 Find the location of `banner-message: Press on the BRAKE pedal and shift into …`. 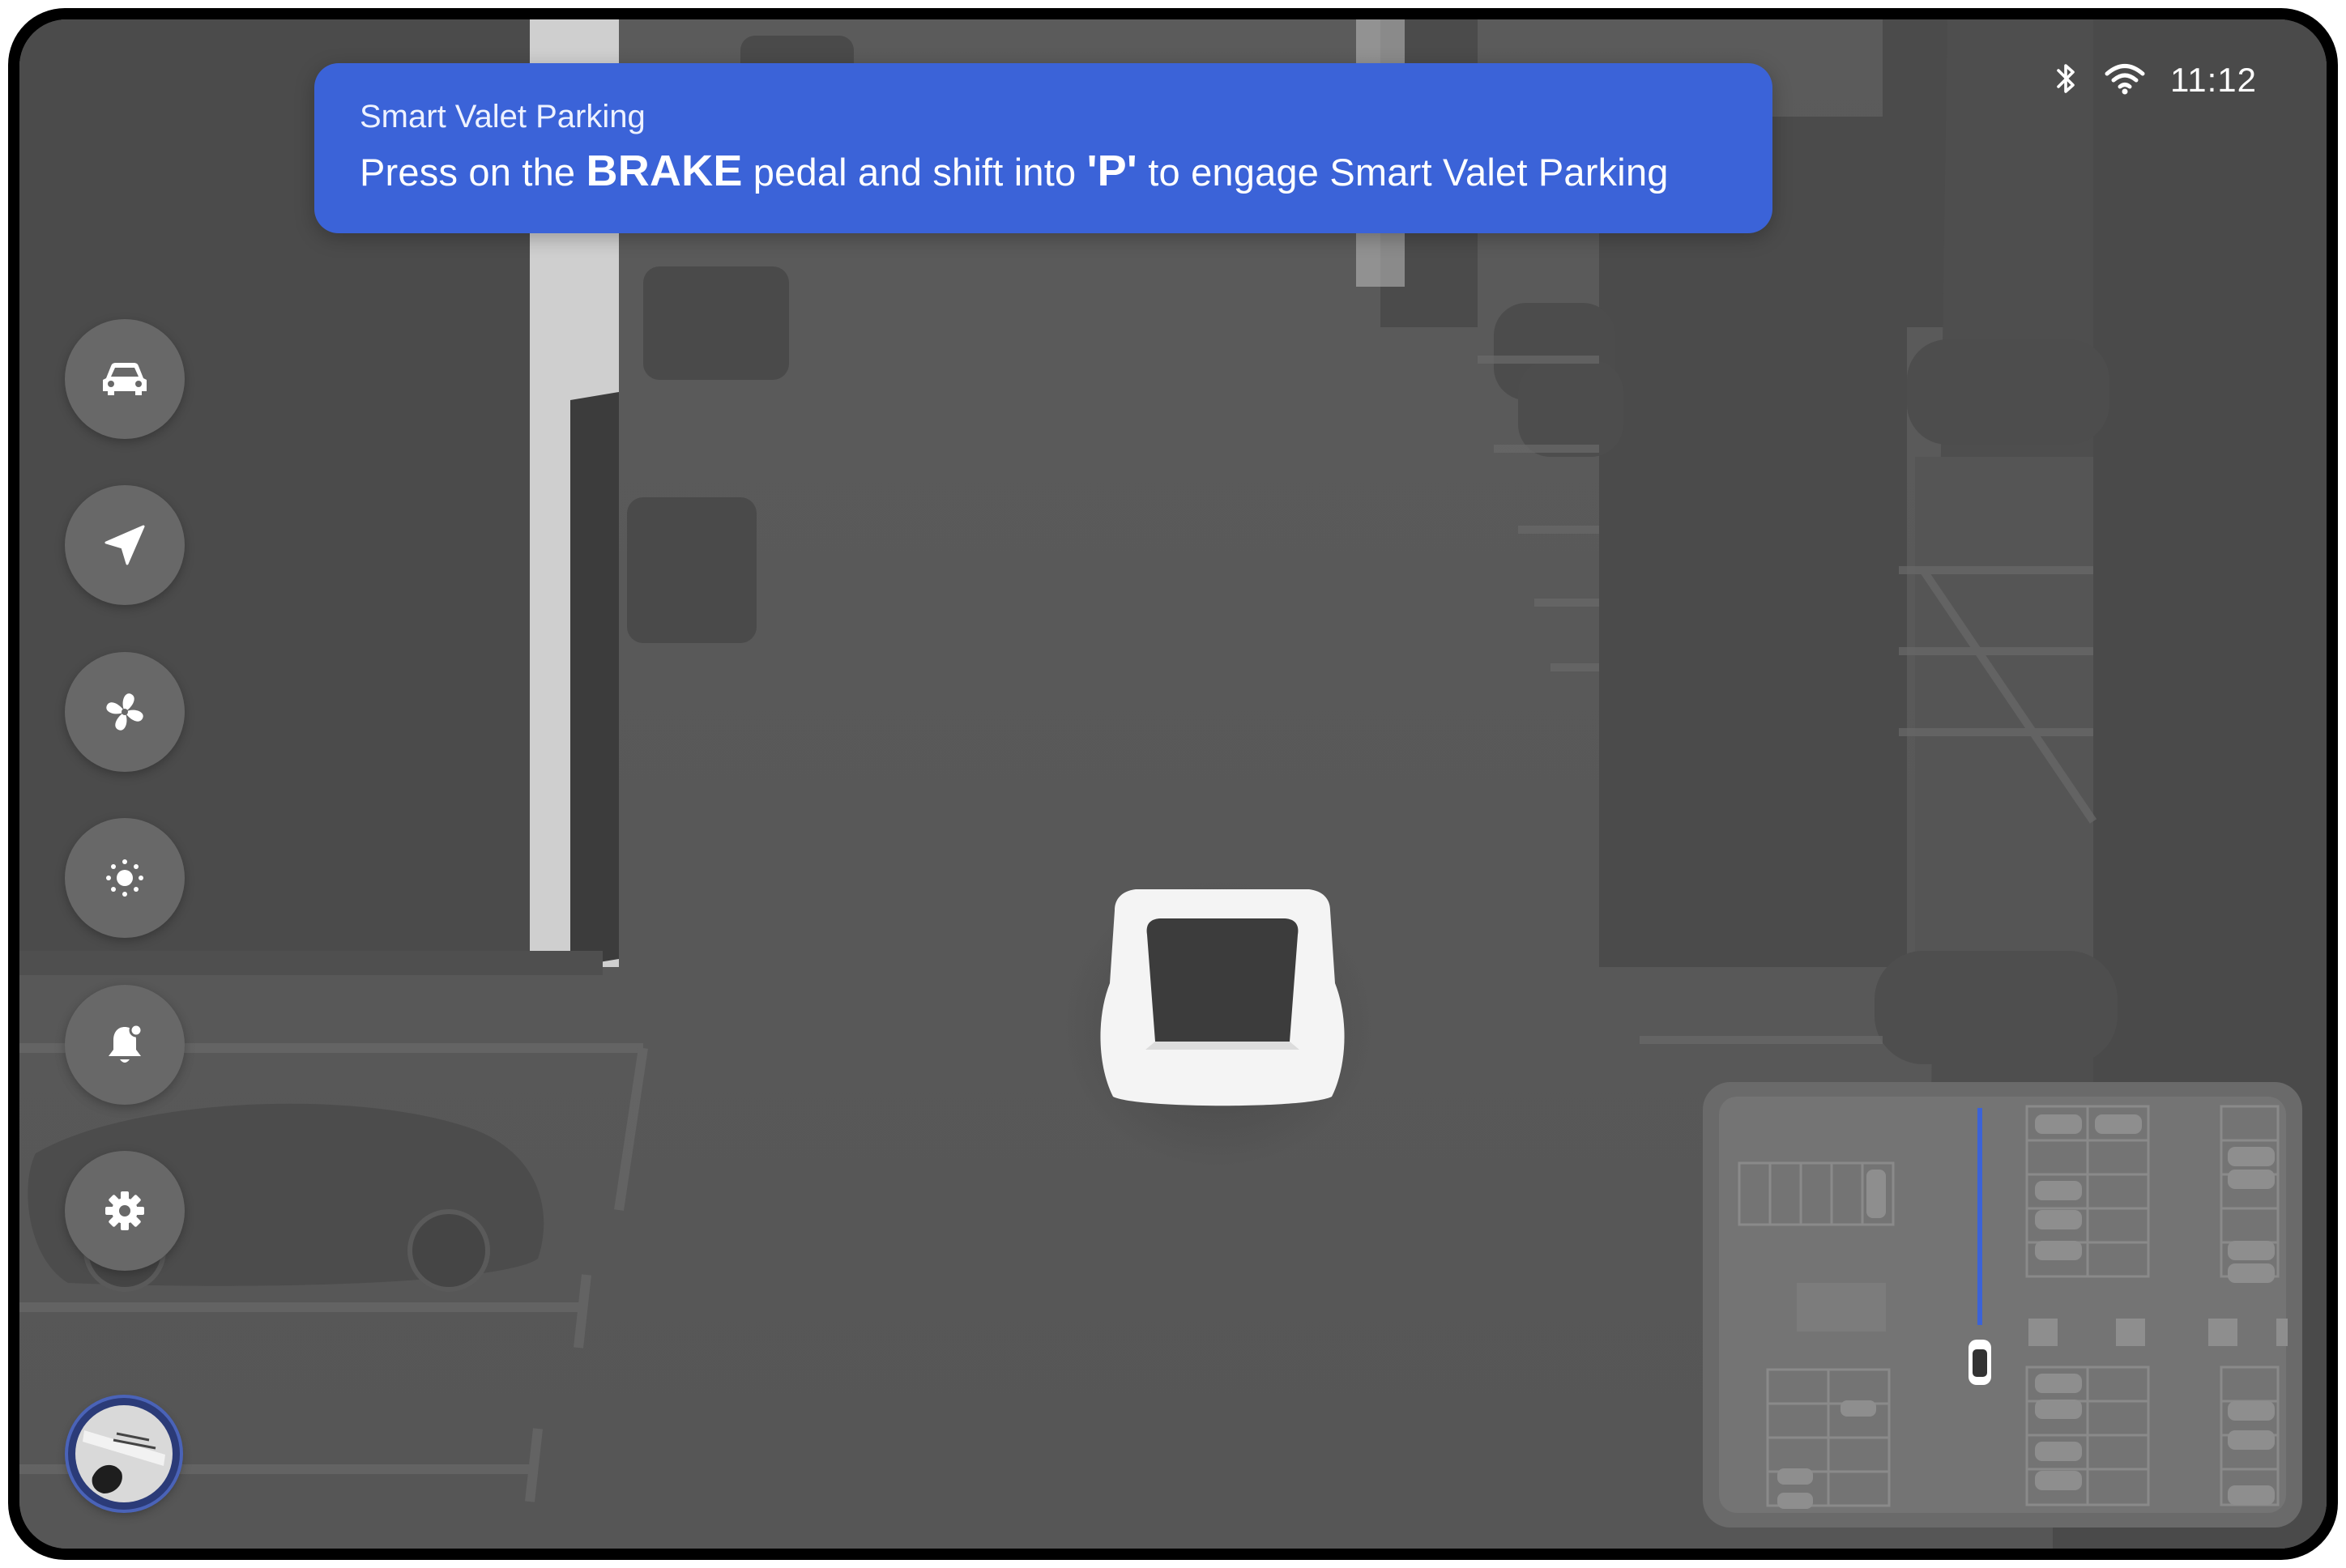

banner-message: Press on the BRAKE pedal and shift into … is located at coordinates (1015, 171).